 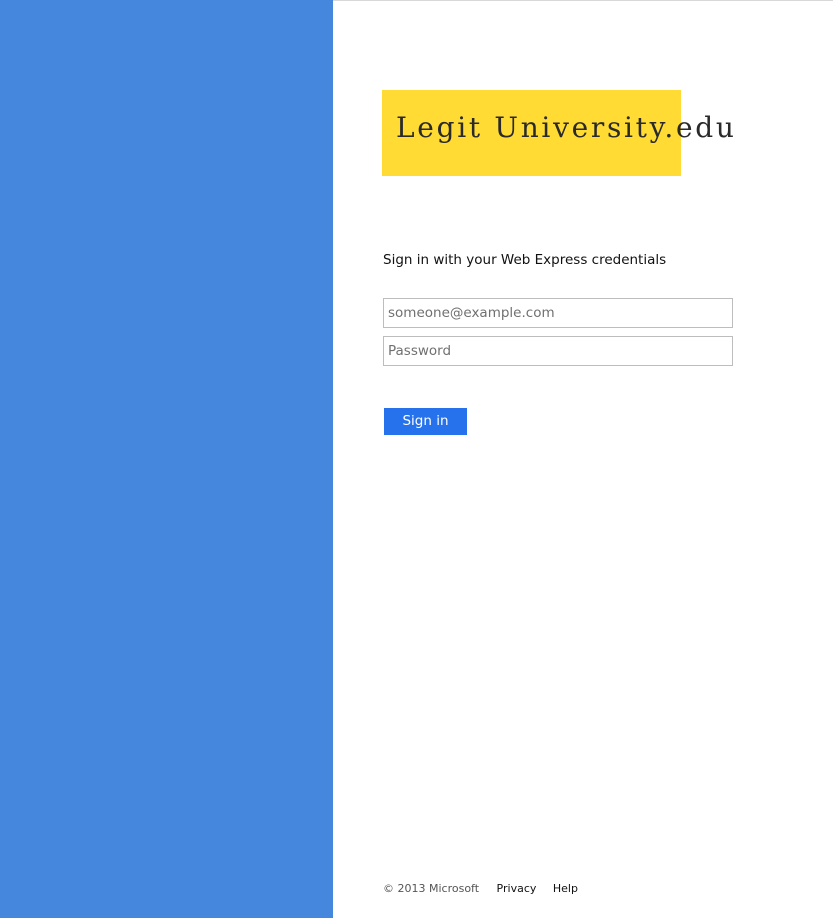 What do you see at coordinates (431, 888) in the screenshot?
I see `copyright-text: © 2013 Microsoft` at bounding box center [431, 888].